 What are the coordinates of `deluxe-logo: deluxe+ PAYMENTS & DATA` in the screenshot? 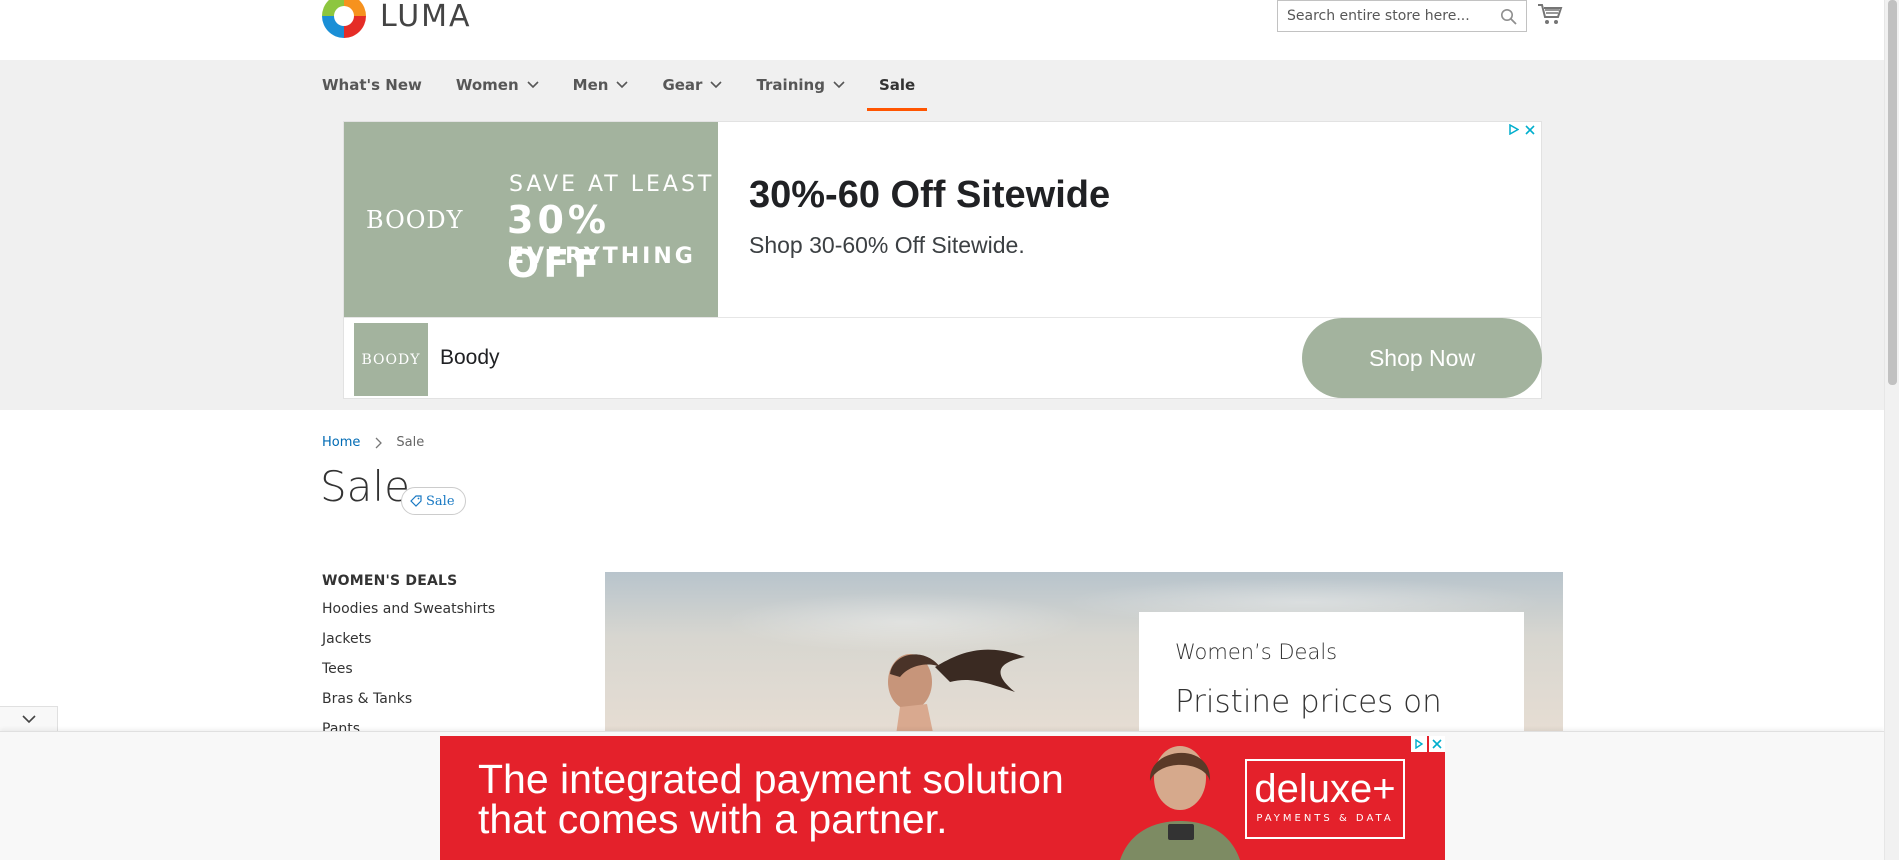 It's located at (1325, 799).